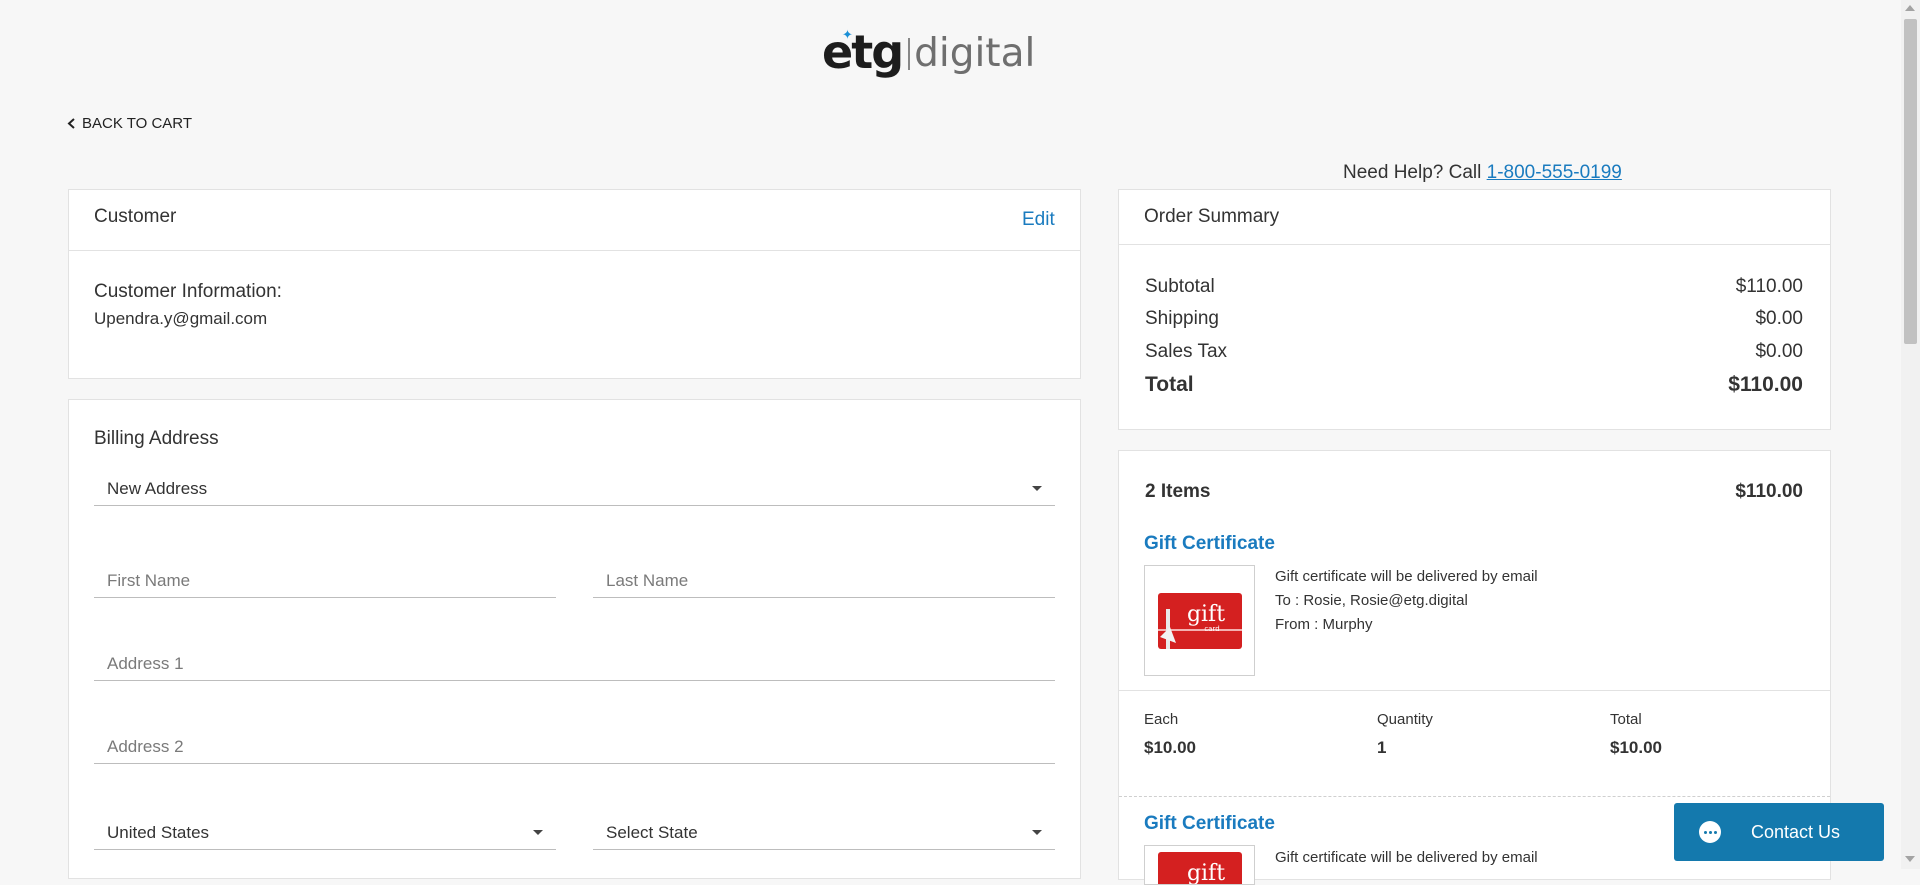  I want to click on scroll-down-arrow-icon, so click(1910, 859).